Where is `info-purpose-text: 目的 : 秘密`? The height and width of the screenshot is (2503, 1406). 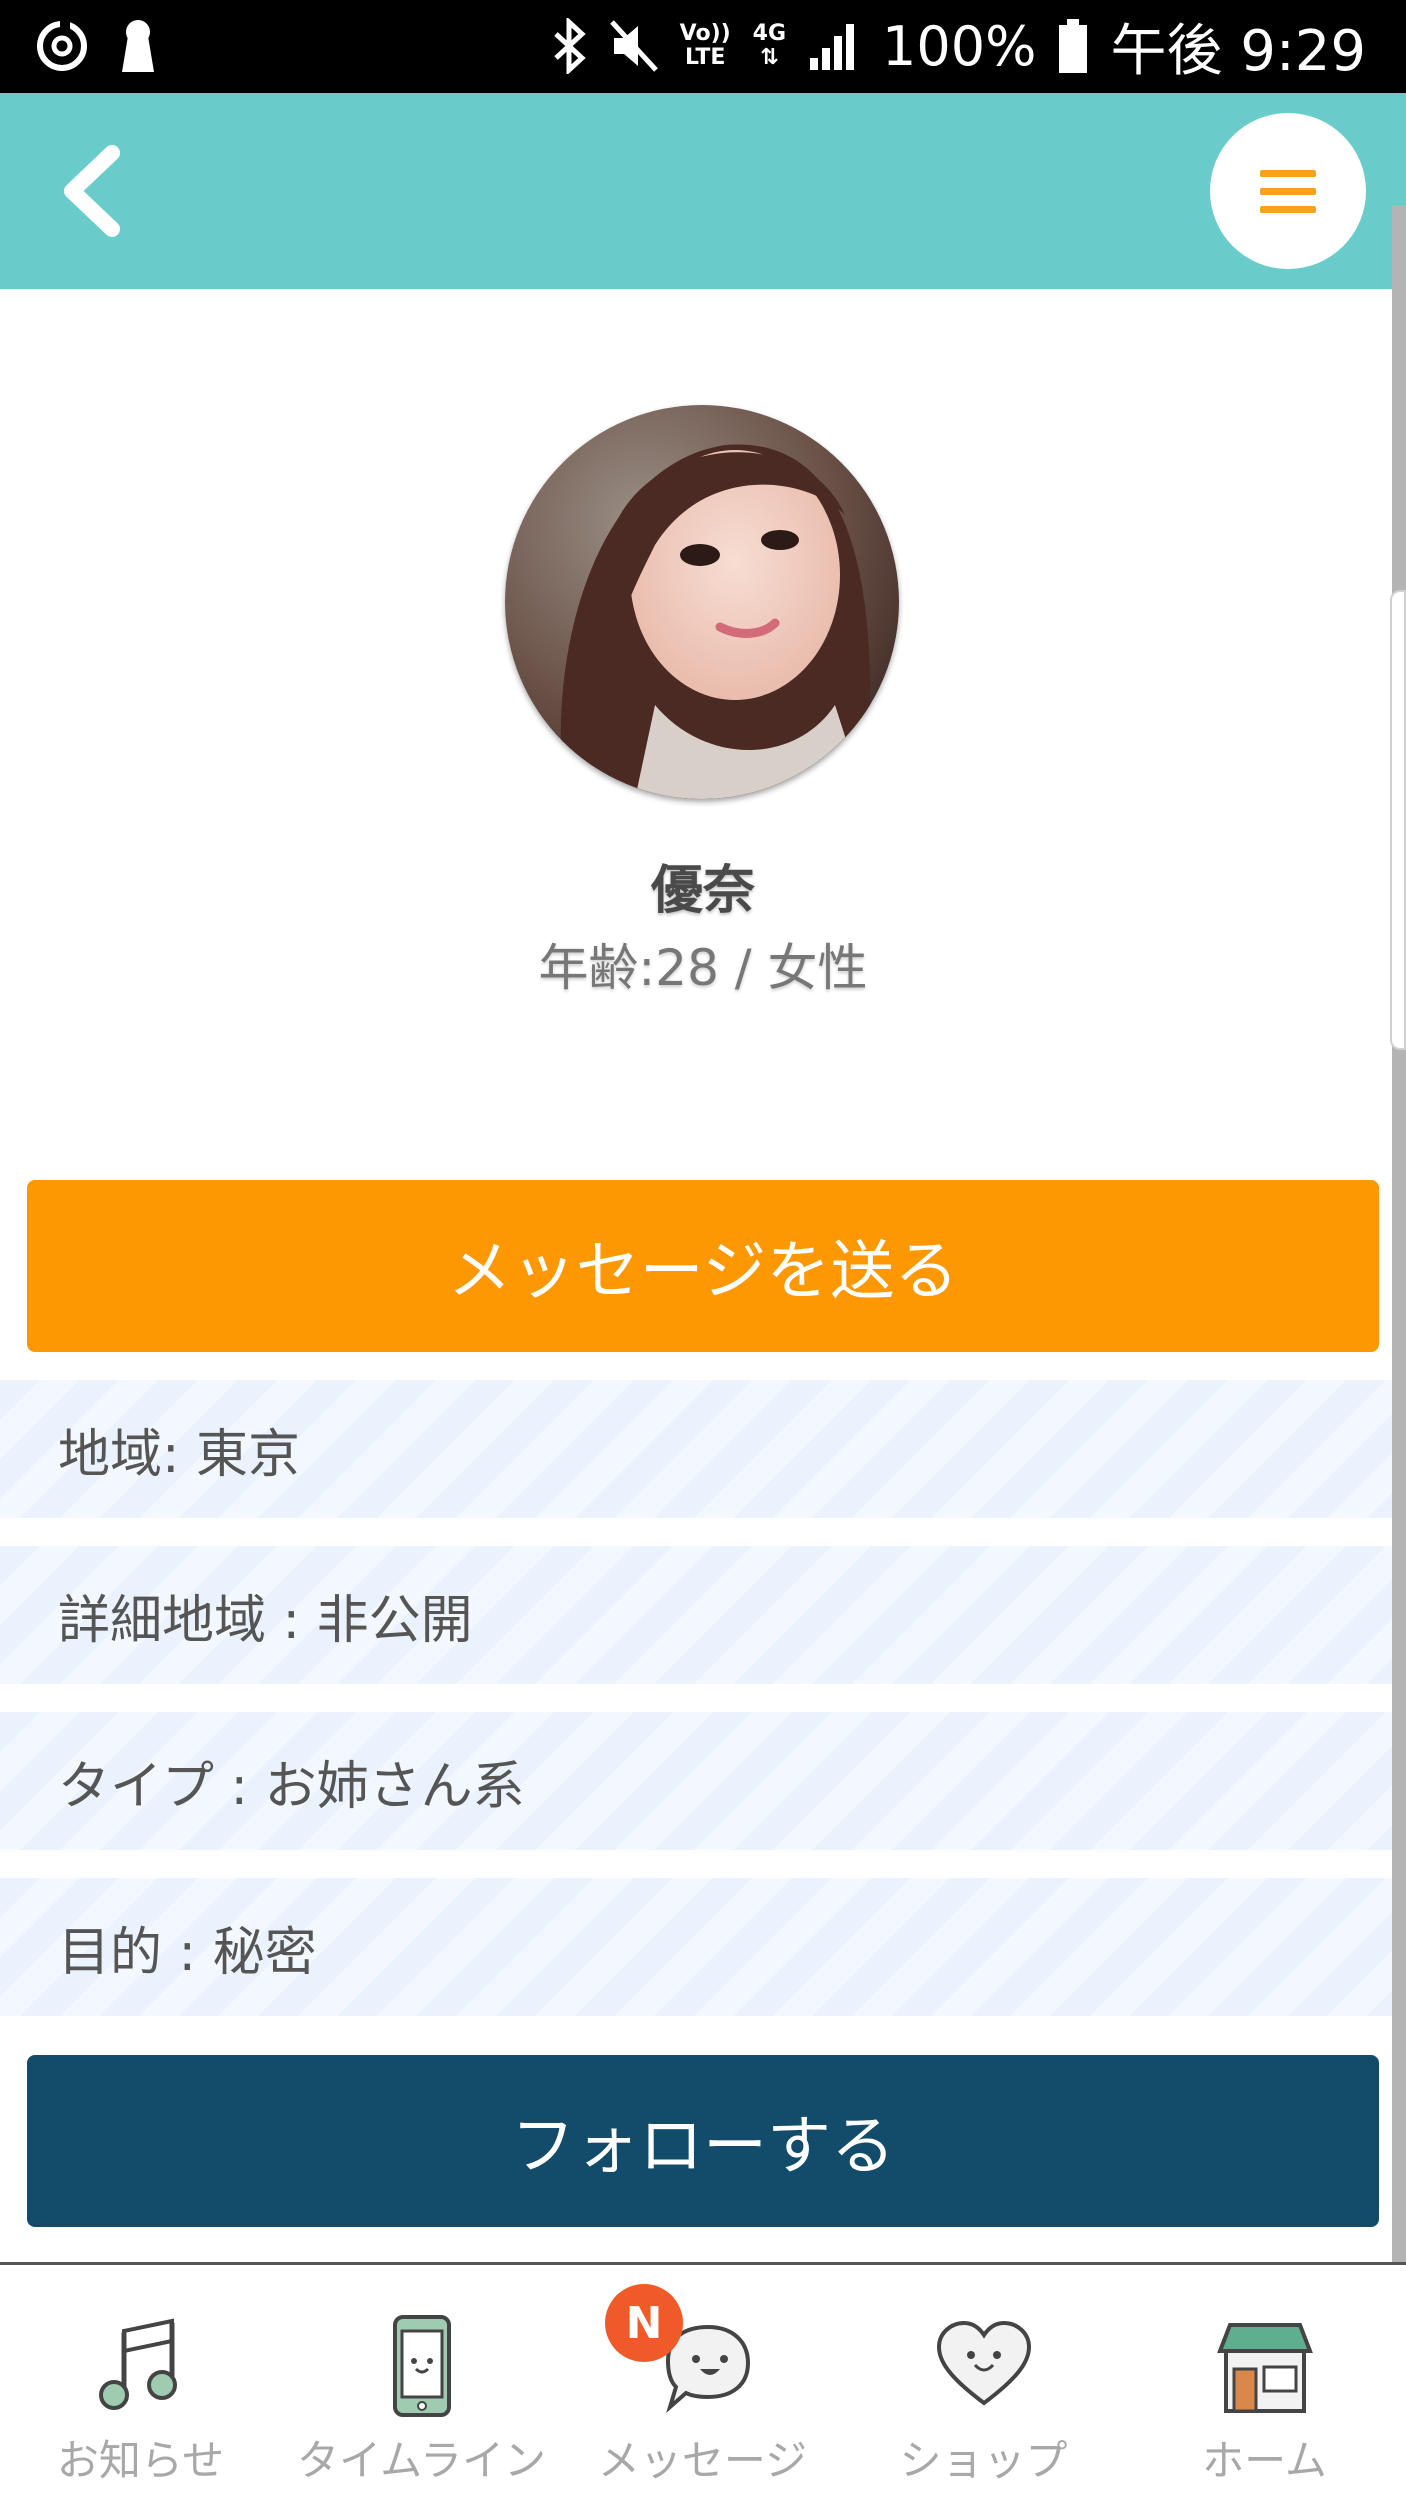
info-purpose-text: 目的 : 秘密 is located at coordinates (187, 1952).